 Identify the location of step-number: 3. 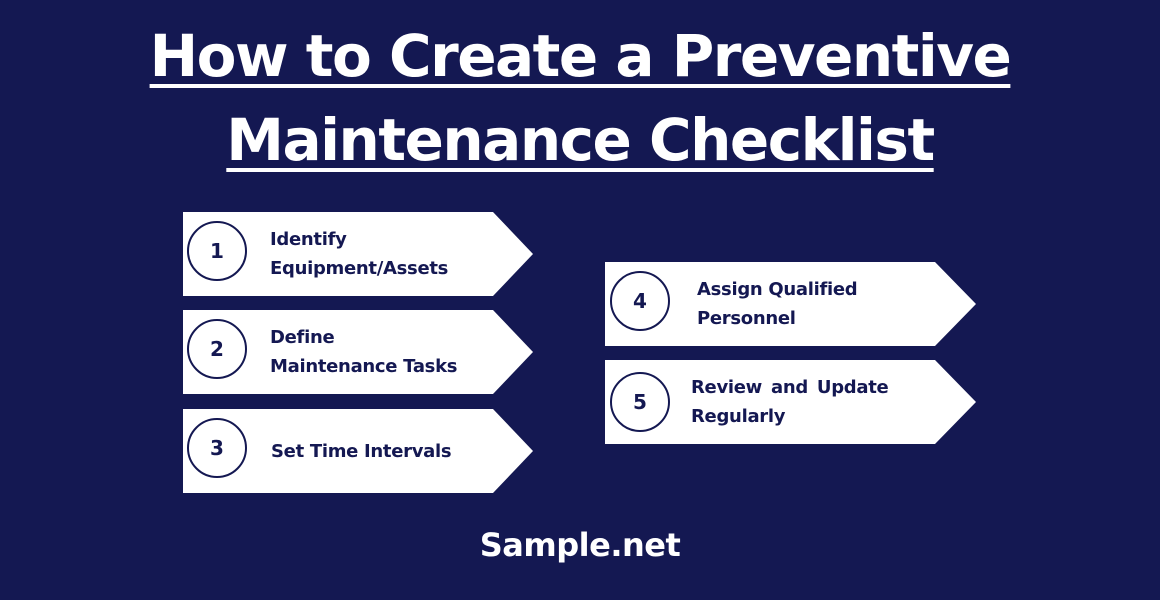
(217, 448).